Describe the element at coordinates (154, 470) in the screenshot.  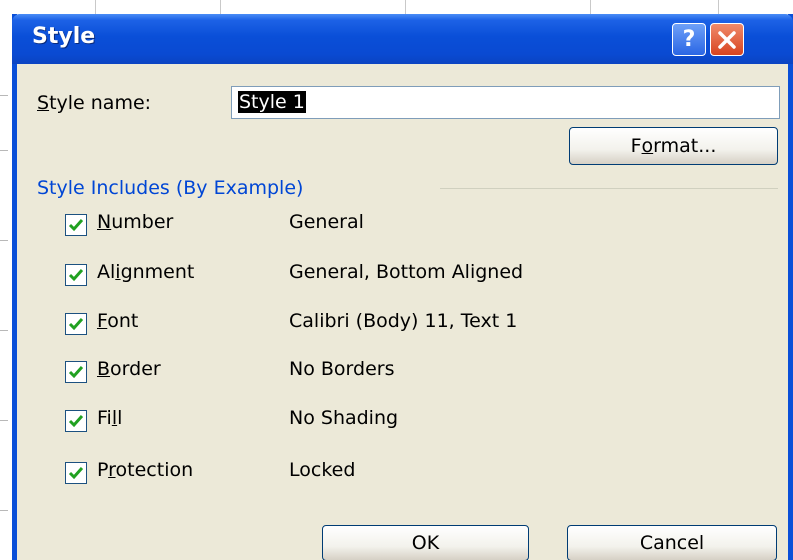
I see `label-post: otection` at that location.